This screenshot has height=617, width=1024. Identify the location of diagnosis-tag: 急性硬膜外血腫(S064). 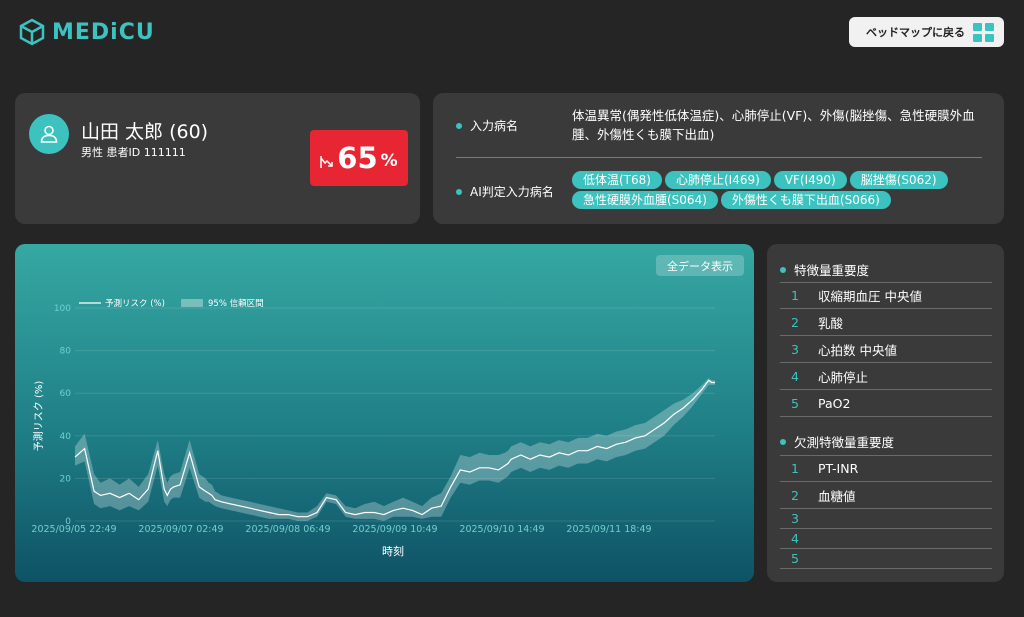
(645, 200).